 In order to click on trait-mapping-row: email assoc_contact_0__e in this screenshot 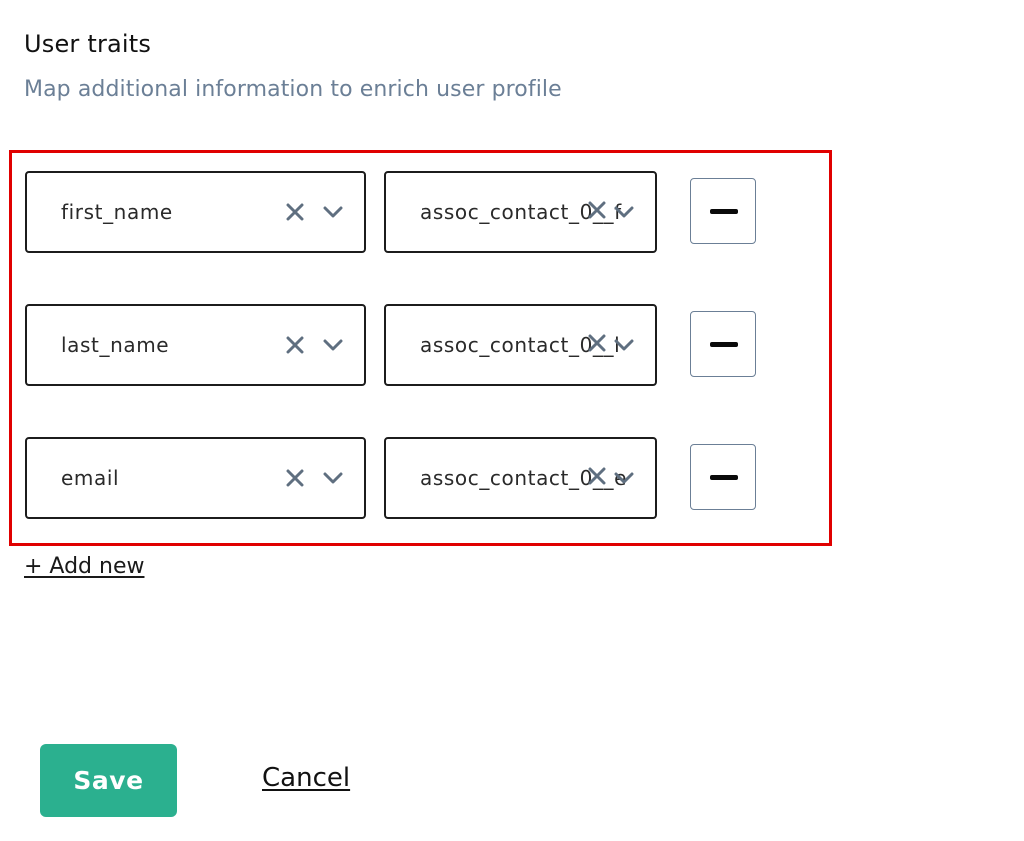, I will do `click(420, 478)`.